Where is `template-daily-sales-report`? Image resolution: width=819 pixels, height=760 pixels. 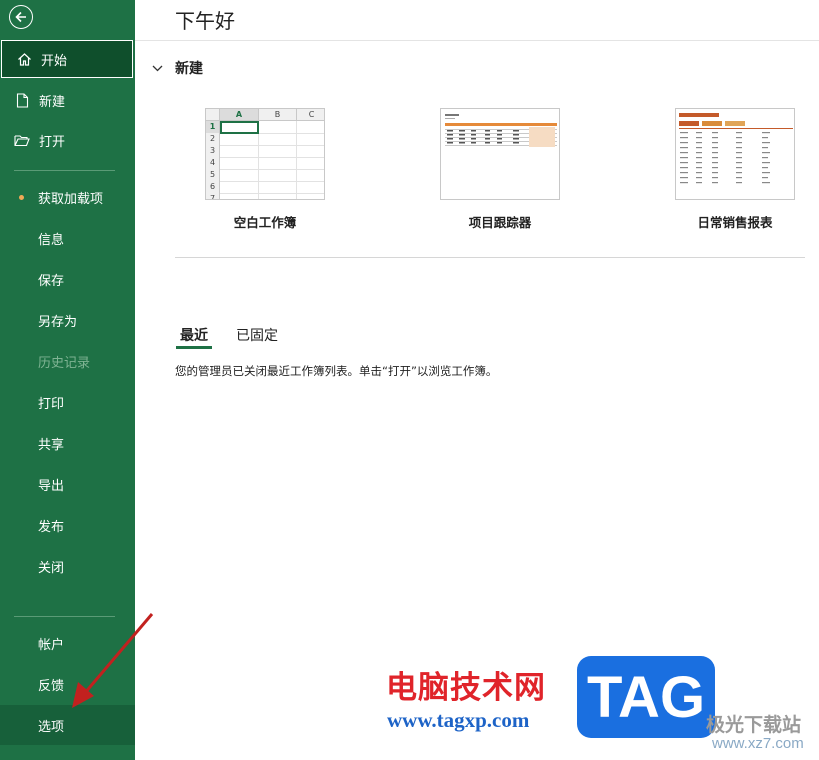 template-daily-sales-report is located at coordinates (735, 154).